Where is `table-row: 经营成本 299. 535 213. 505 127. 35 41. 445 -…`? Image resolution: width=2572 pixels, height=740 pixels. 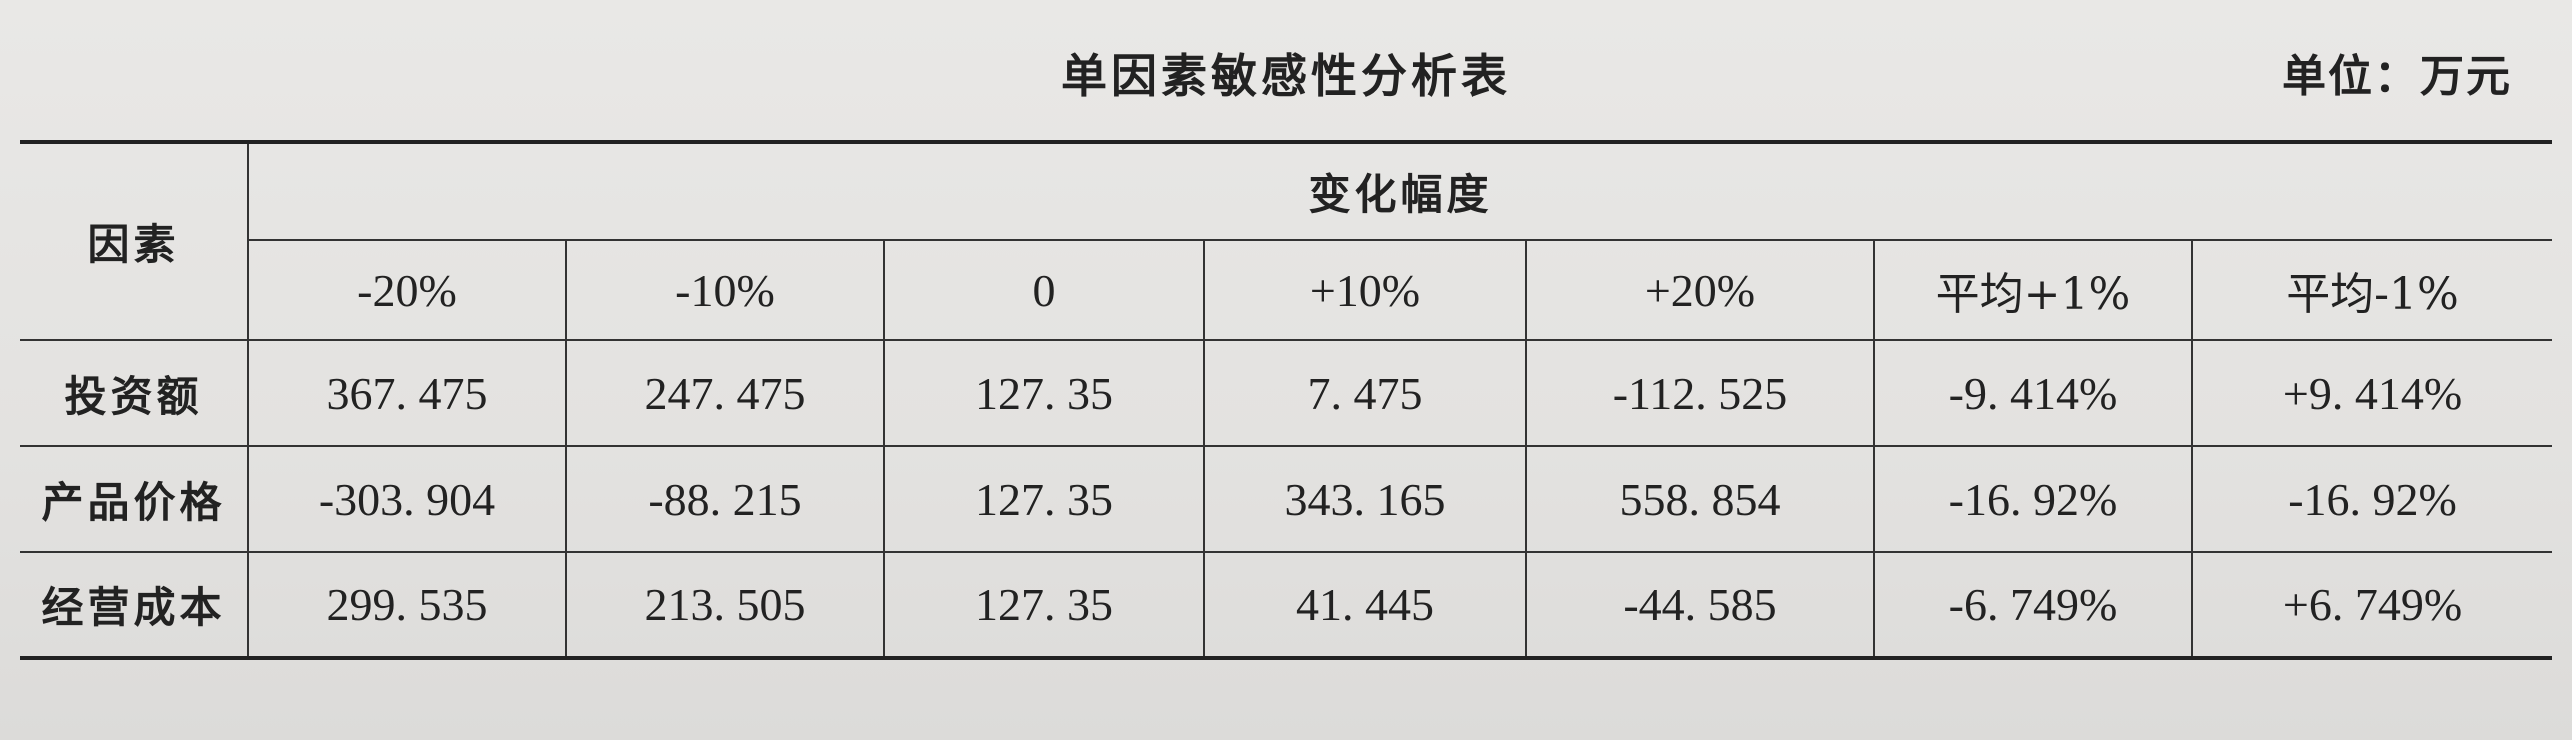
table-row: 经营成本 299. 535 213. 505 127. 35 41. 445 -… is located at coordinates (1286, 605).